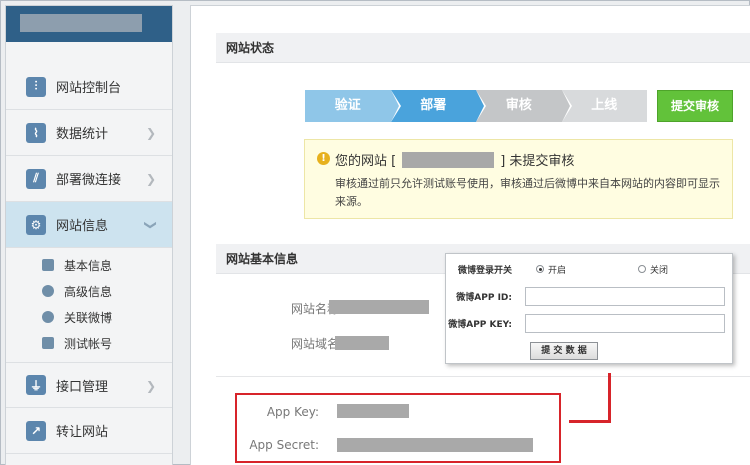  What do you see at coordinates (659, 270) in the screenshot?
I see `radio-off-label: 关闭` at bounding box center [659, 270].